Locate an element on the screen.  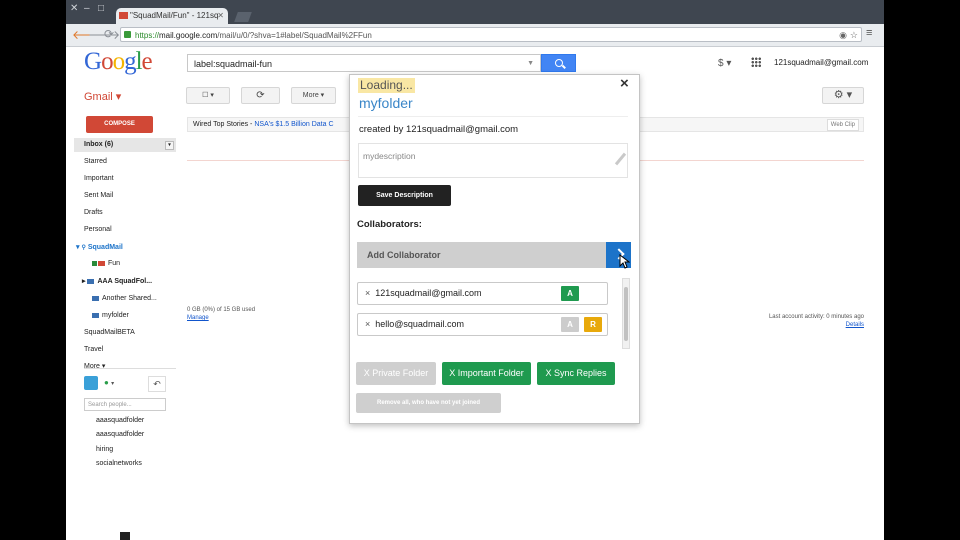
sidebar-item-travel: Travel is located at coordinates (93, 349).